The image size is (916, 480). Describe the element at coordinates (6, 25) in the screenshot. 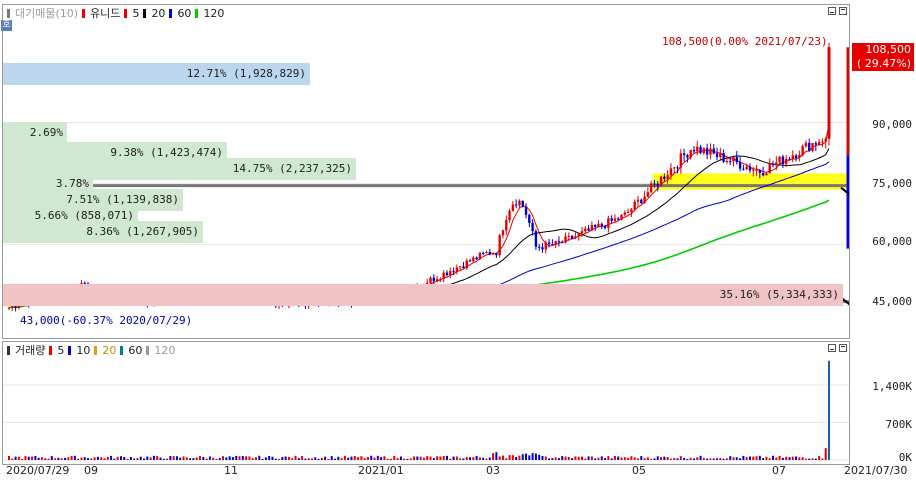

I see `chart-corner-icon: 호` at that location.